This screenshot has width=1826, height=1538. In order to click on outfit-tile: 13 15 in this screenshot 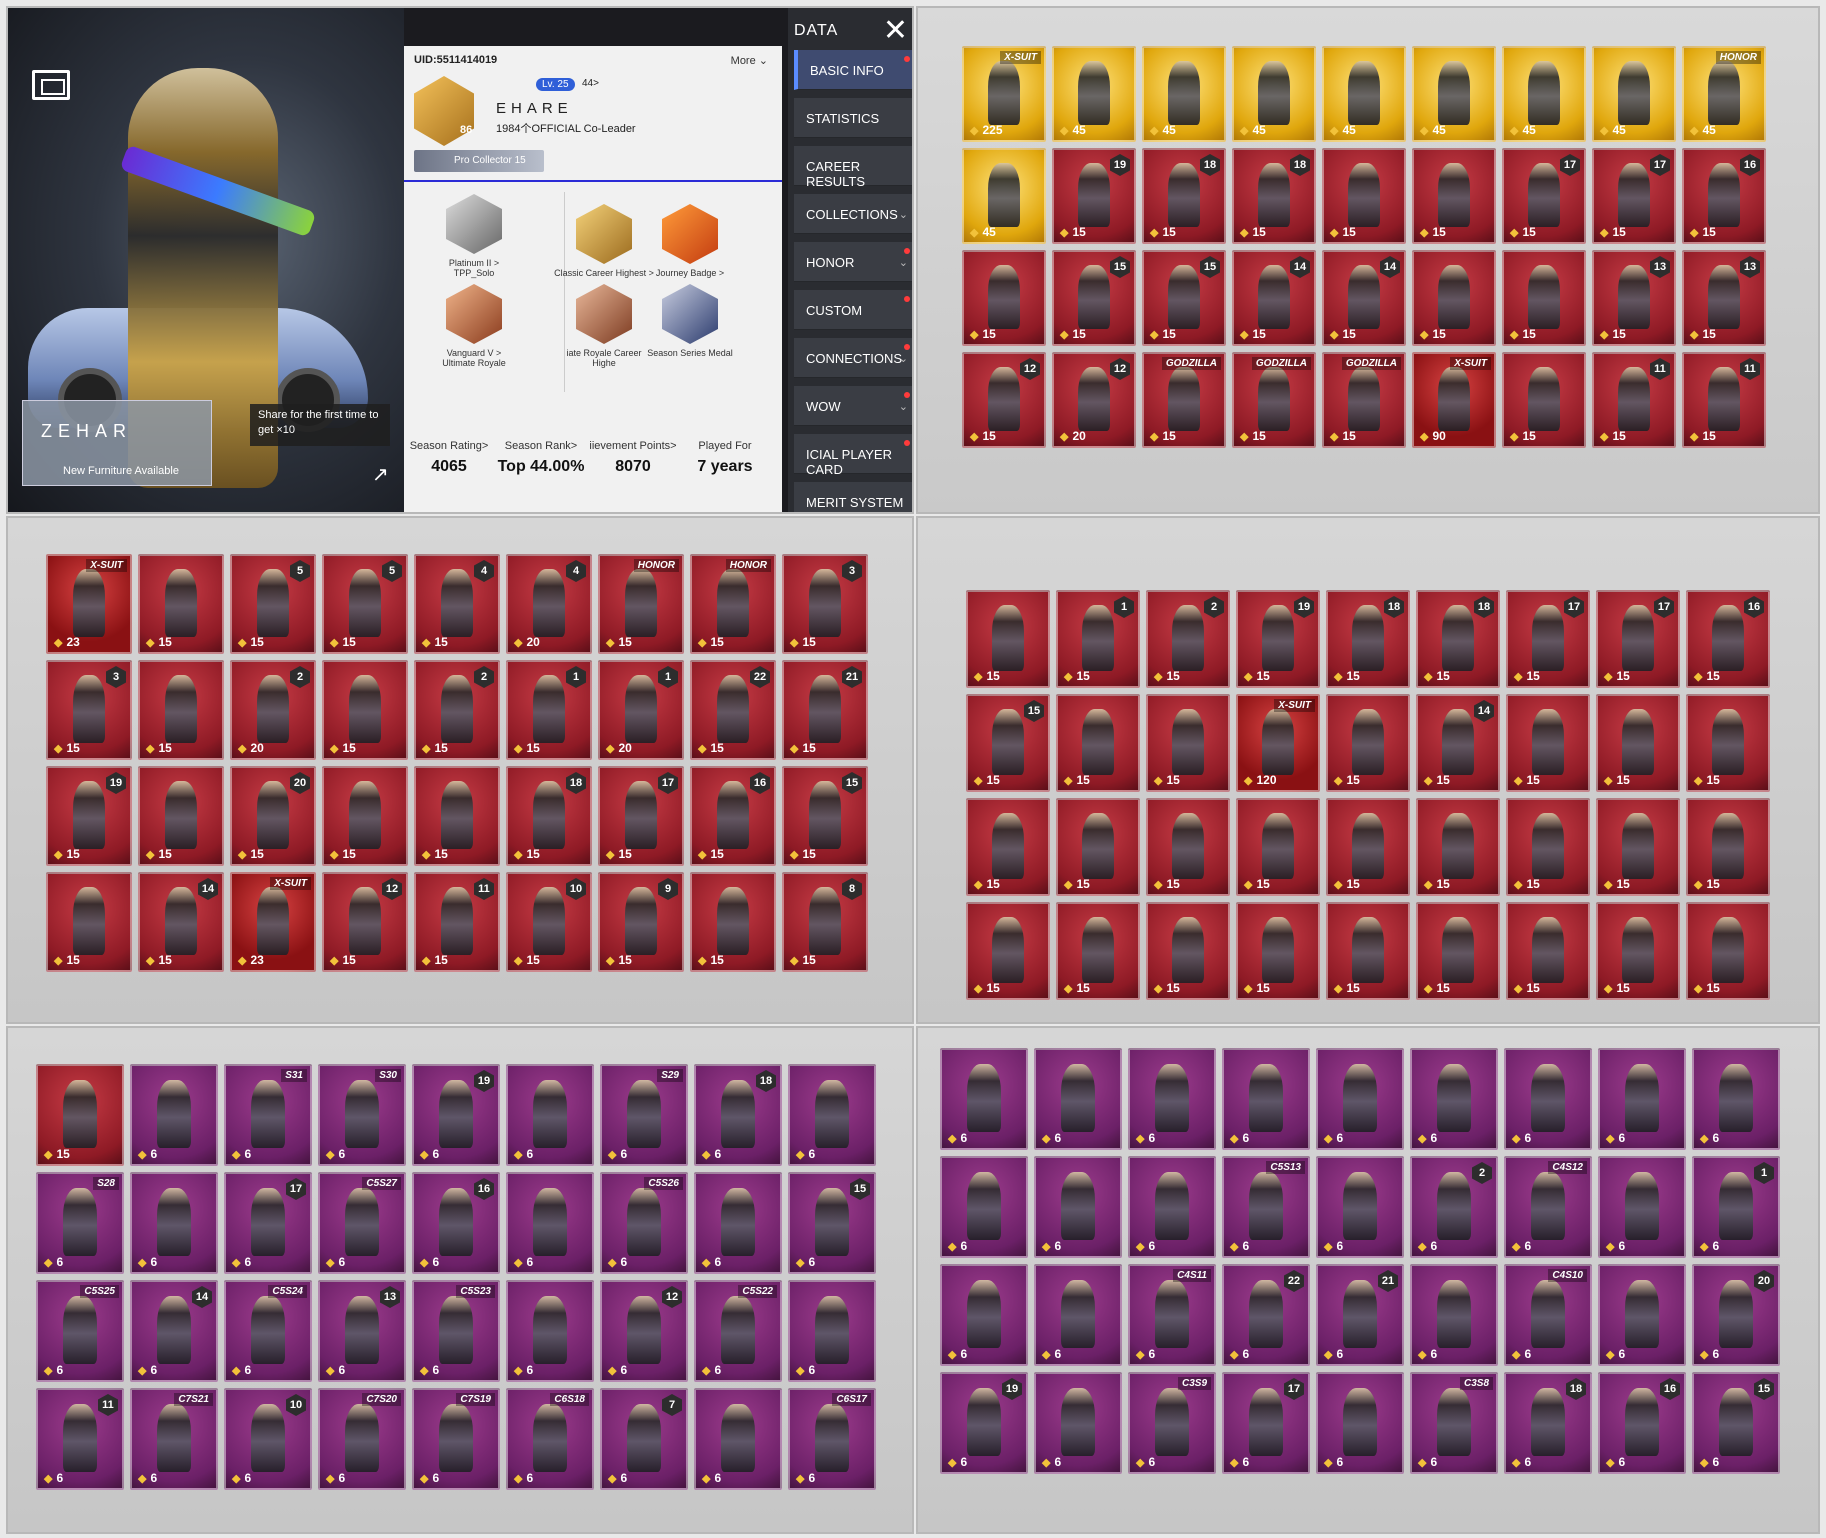, I will do `click(1634, 298)`.